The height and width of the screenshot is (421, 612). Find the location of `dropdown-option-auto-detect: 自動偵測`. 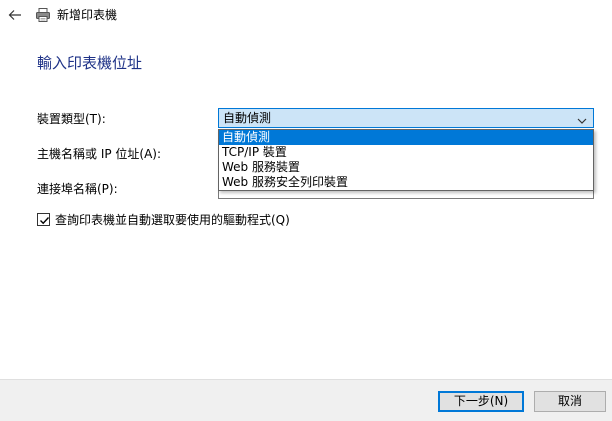

dropdown-option-auto-detect: 自動偵測 is located at coordinates (406, 137).